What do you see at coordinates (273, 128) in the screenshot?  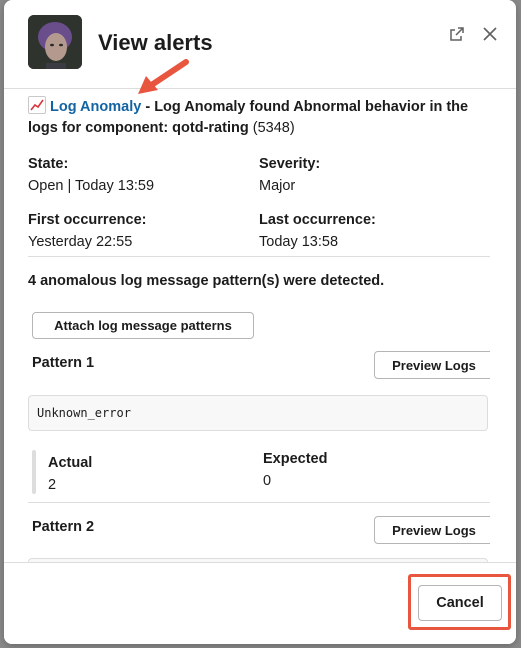 I see `alert-count: (5348)` at bounding box center [273, 128].